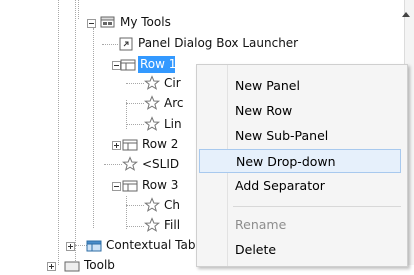  What do you see at coordinates (151, 245) in the screenshot?
I see `tree-node-label: Contextual Tab` at bounding box center [151, 245].